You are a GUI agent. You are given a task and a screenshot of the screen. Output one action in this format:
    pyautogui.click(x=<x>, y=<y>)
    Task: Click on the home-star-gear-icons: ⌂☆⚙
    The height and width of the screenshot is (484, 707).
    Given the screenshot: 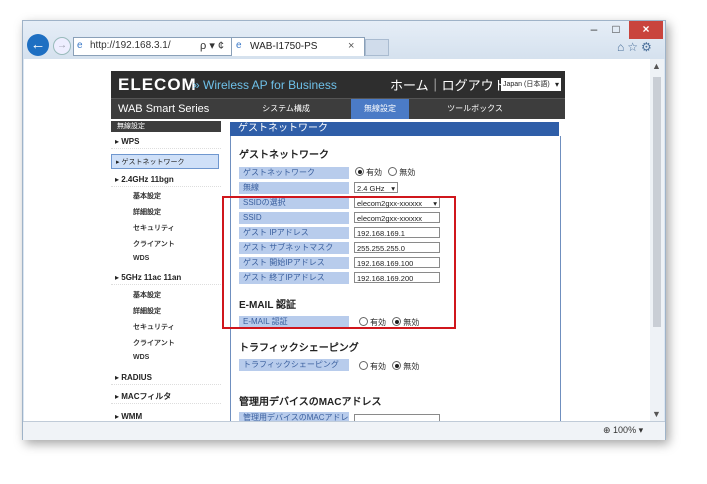 What is the action you would take?
    pyautogui.click(x=636, y=47)
    